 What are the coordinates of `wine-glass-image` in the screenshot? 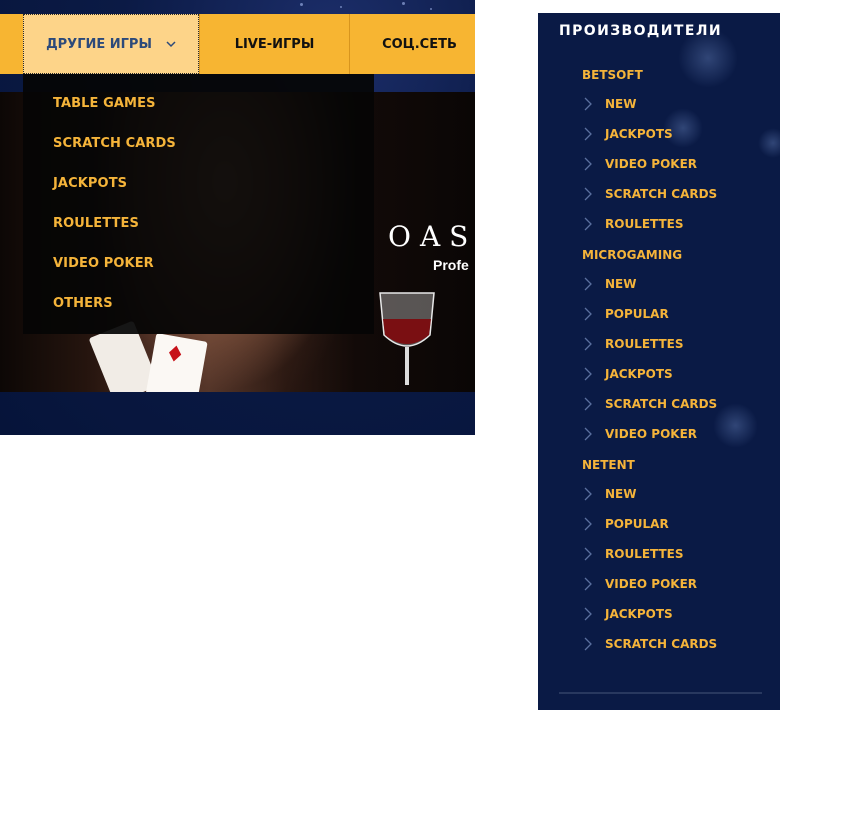 It's located at (407, 338).